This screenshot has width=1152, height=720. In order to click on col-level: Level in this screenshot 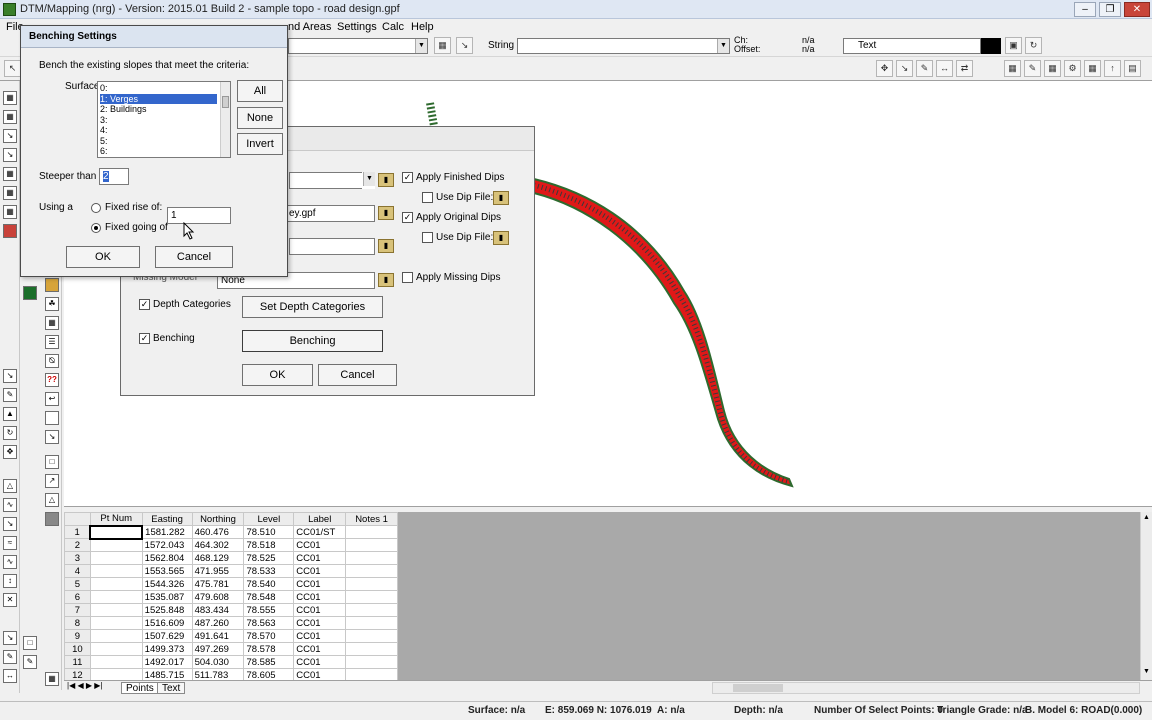, I will do `click(269, 519)`.